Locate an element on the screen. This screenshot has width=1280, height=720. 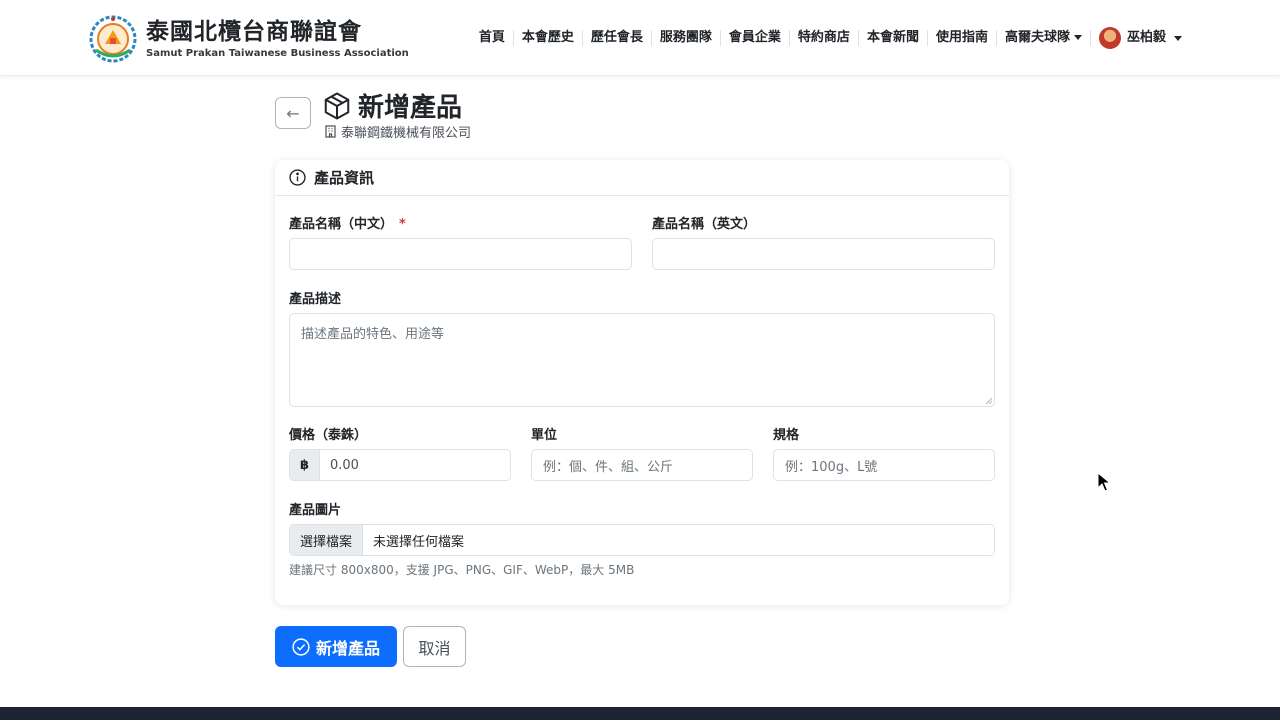
mouse-pointer-icon is located at coordinates (1104, 482).